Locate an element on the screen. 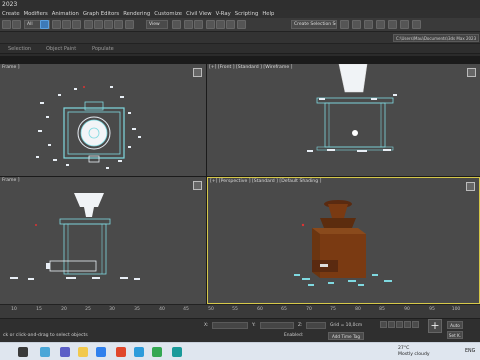 The width and height of the screenshot is (480, 360). named-selection-dropdown: Create Selection Set is located at coordinates (314, 24).